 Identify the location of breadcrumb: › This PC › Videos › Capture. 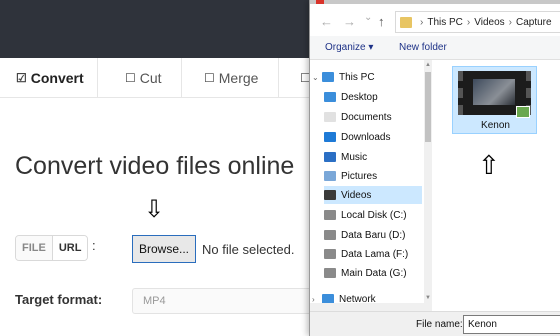
(477, 22).